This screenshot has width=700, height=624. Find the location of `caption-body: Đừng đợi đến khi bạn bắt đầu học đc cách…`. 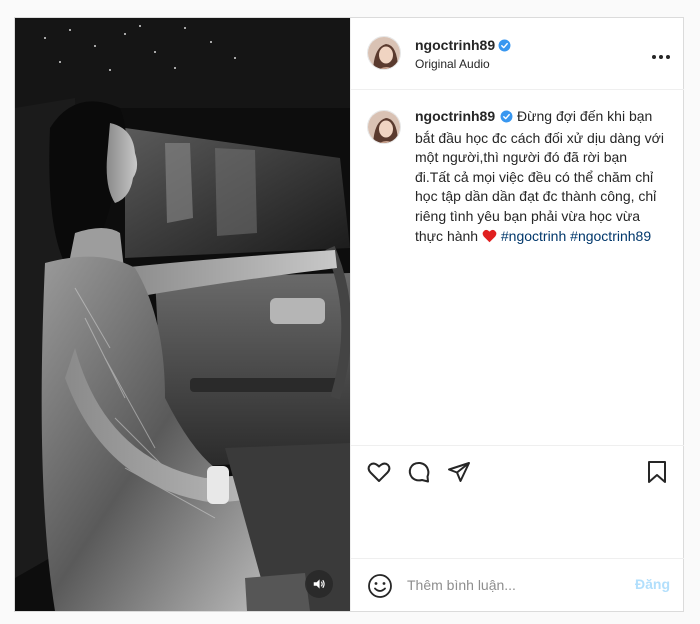

caption-body: Đừng đợi đến khi bạn bắt đầu học đc cách… is located at coordinates (539, 176).